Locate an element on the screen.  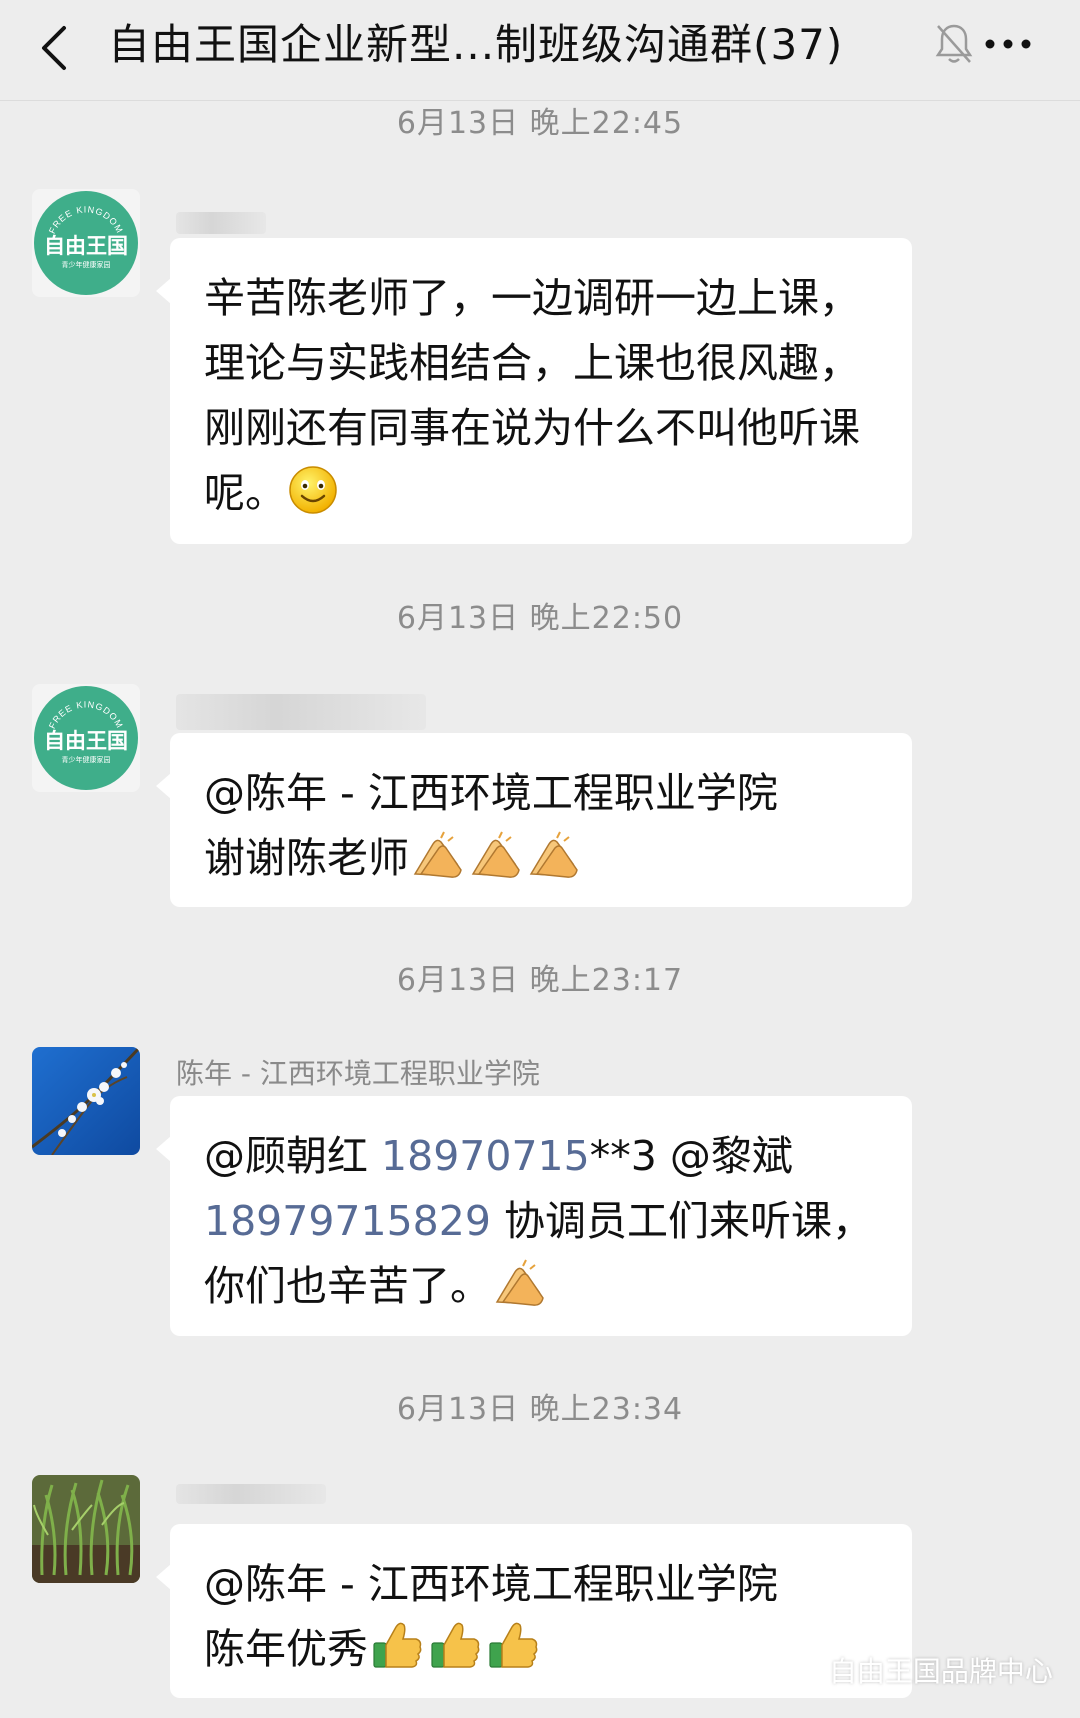
back-button is located at coordinates (56, 48).